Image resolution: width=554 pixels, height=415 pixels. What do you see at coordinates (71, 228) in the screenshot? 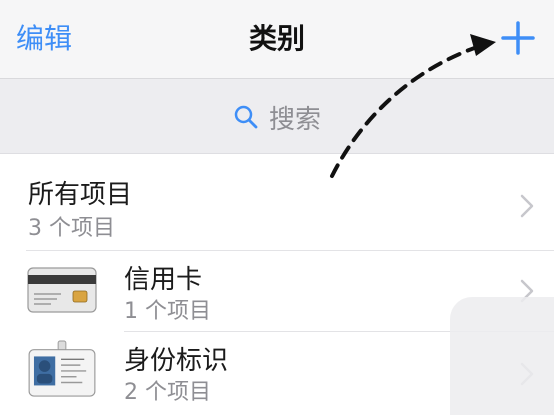
I see `row-subtitle: 3 个项目` at bounding box center [71, 228].